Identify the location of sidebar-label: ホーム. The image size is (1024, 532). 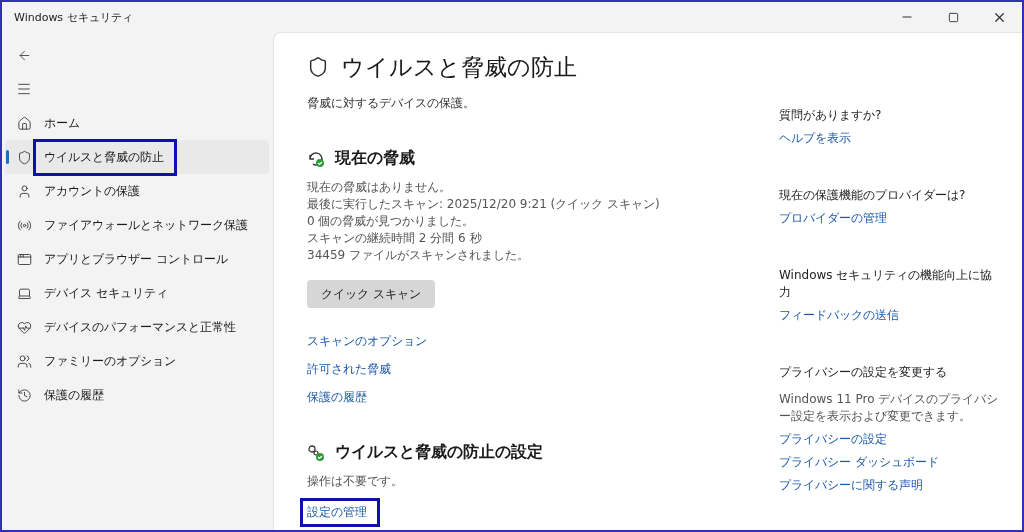
(62, 123).